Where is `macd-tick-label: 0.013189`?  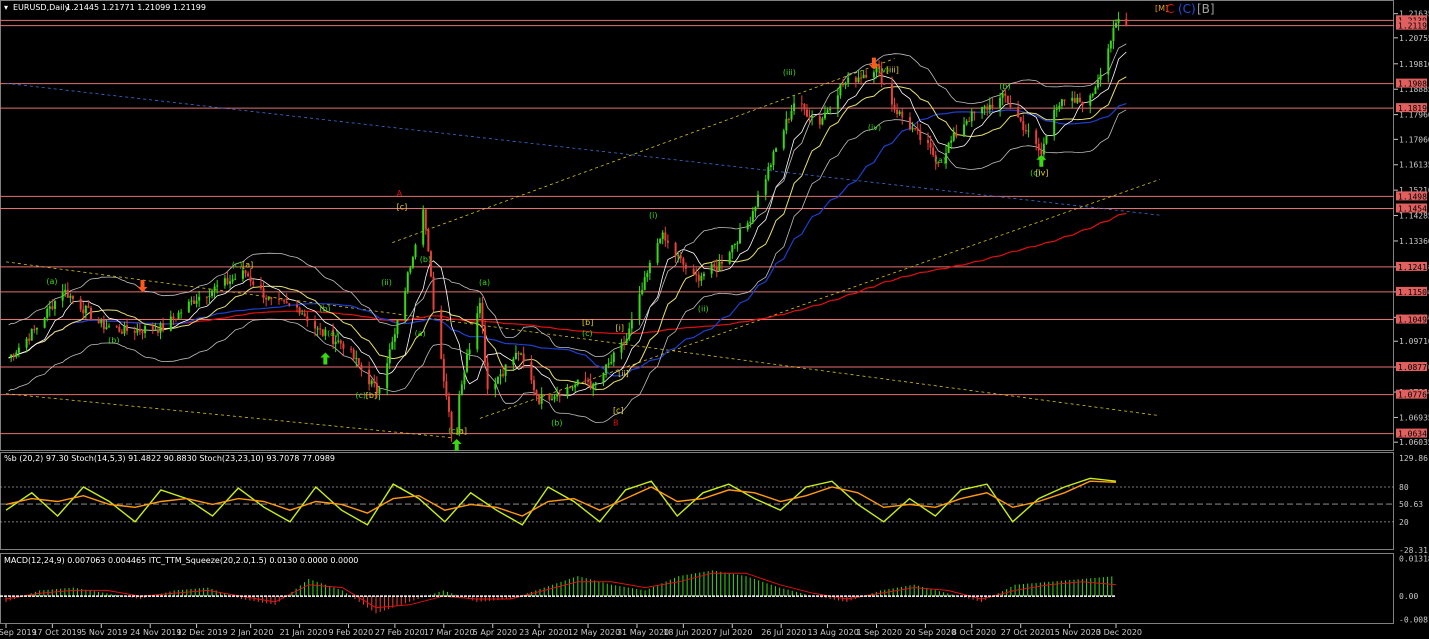 macd-tick-label: 0.013189 is located at coordinates (1414, 558).